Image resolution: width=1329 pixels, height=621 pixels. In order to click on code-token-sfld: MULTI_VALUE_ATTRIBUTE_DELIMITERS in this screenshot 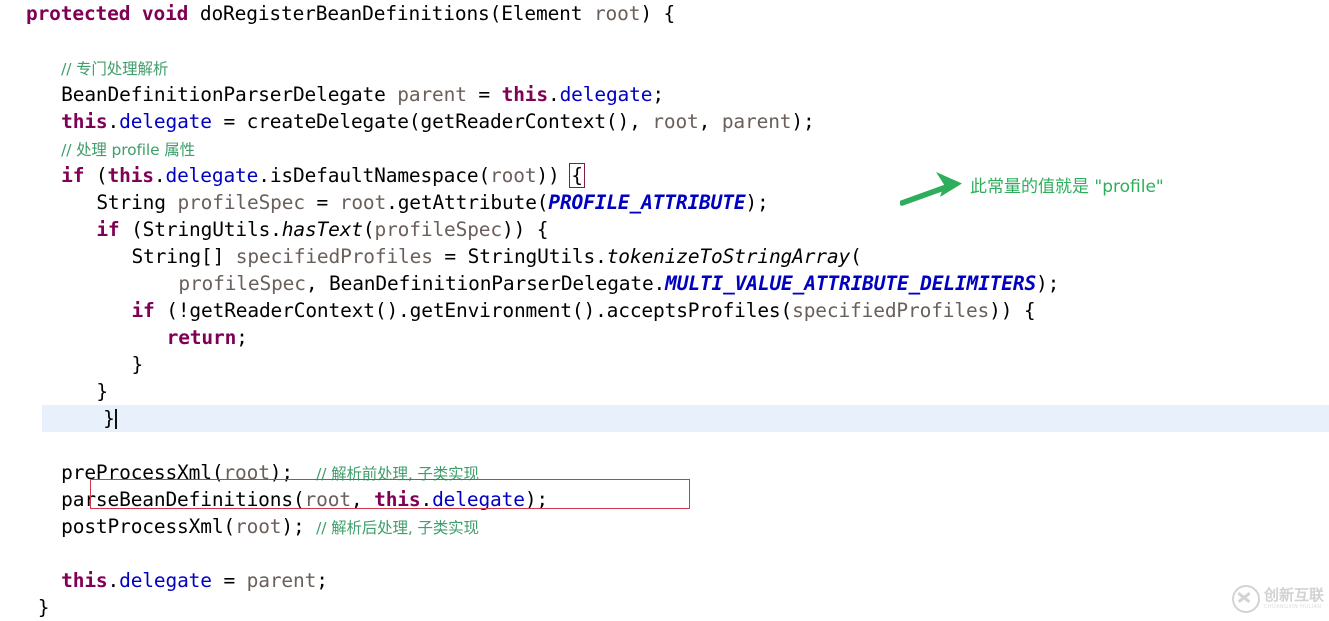, I will do `click(851, 283)`.